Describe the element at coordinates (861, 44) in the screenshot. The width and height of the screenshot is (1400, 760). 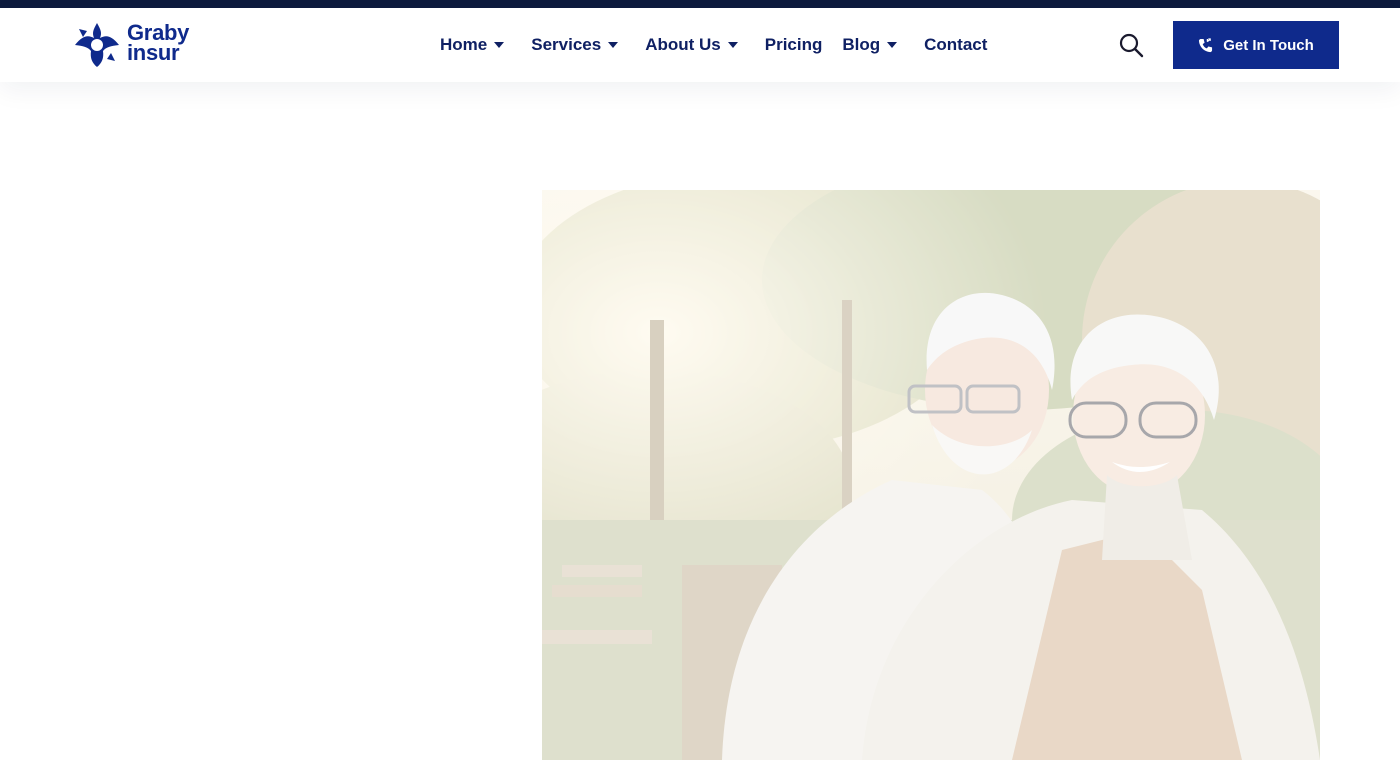
I see `nav-item-label: Blog` at that location.